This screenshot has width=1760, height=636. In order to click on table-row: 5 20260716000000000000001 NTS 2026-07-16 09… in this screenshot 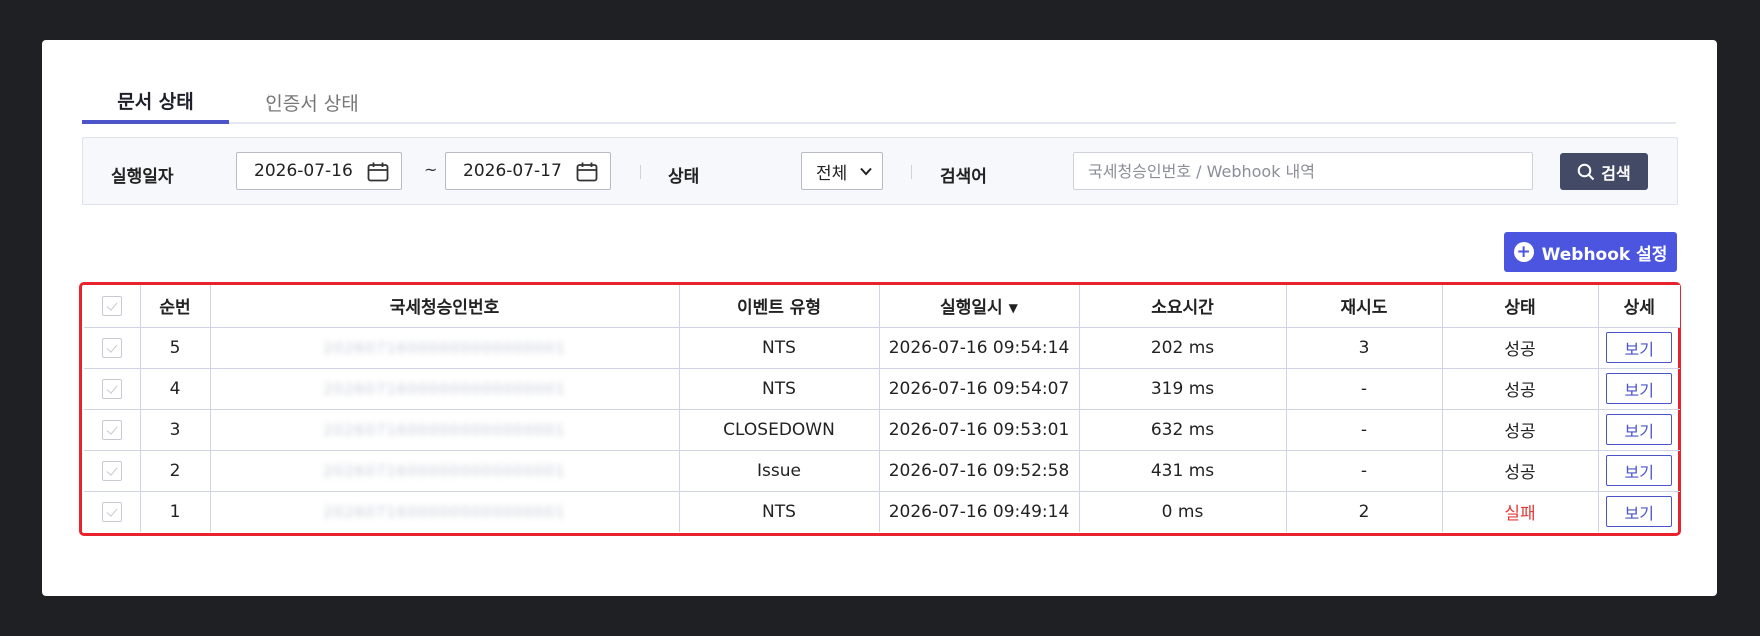, I will do `click(882, 347)`.